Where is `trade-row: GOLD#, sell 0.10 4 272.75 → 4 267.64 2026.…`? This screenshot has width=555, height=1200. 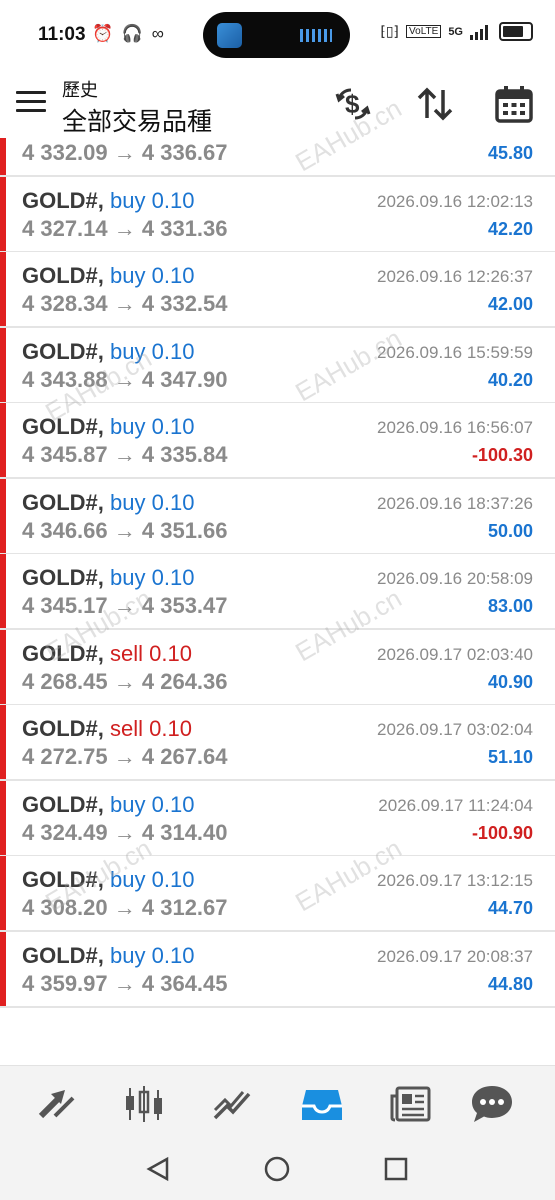 trade-row: GOLD#, sell 0.10 4 272.75 → 4 267.64 2026.… is located at coordinates (277, 743).